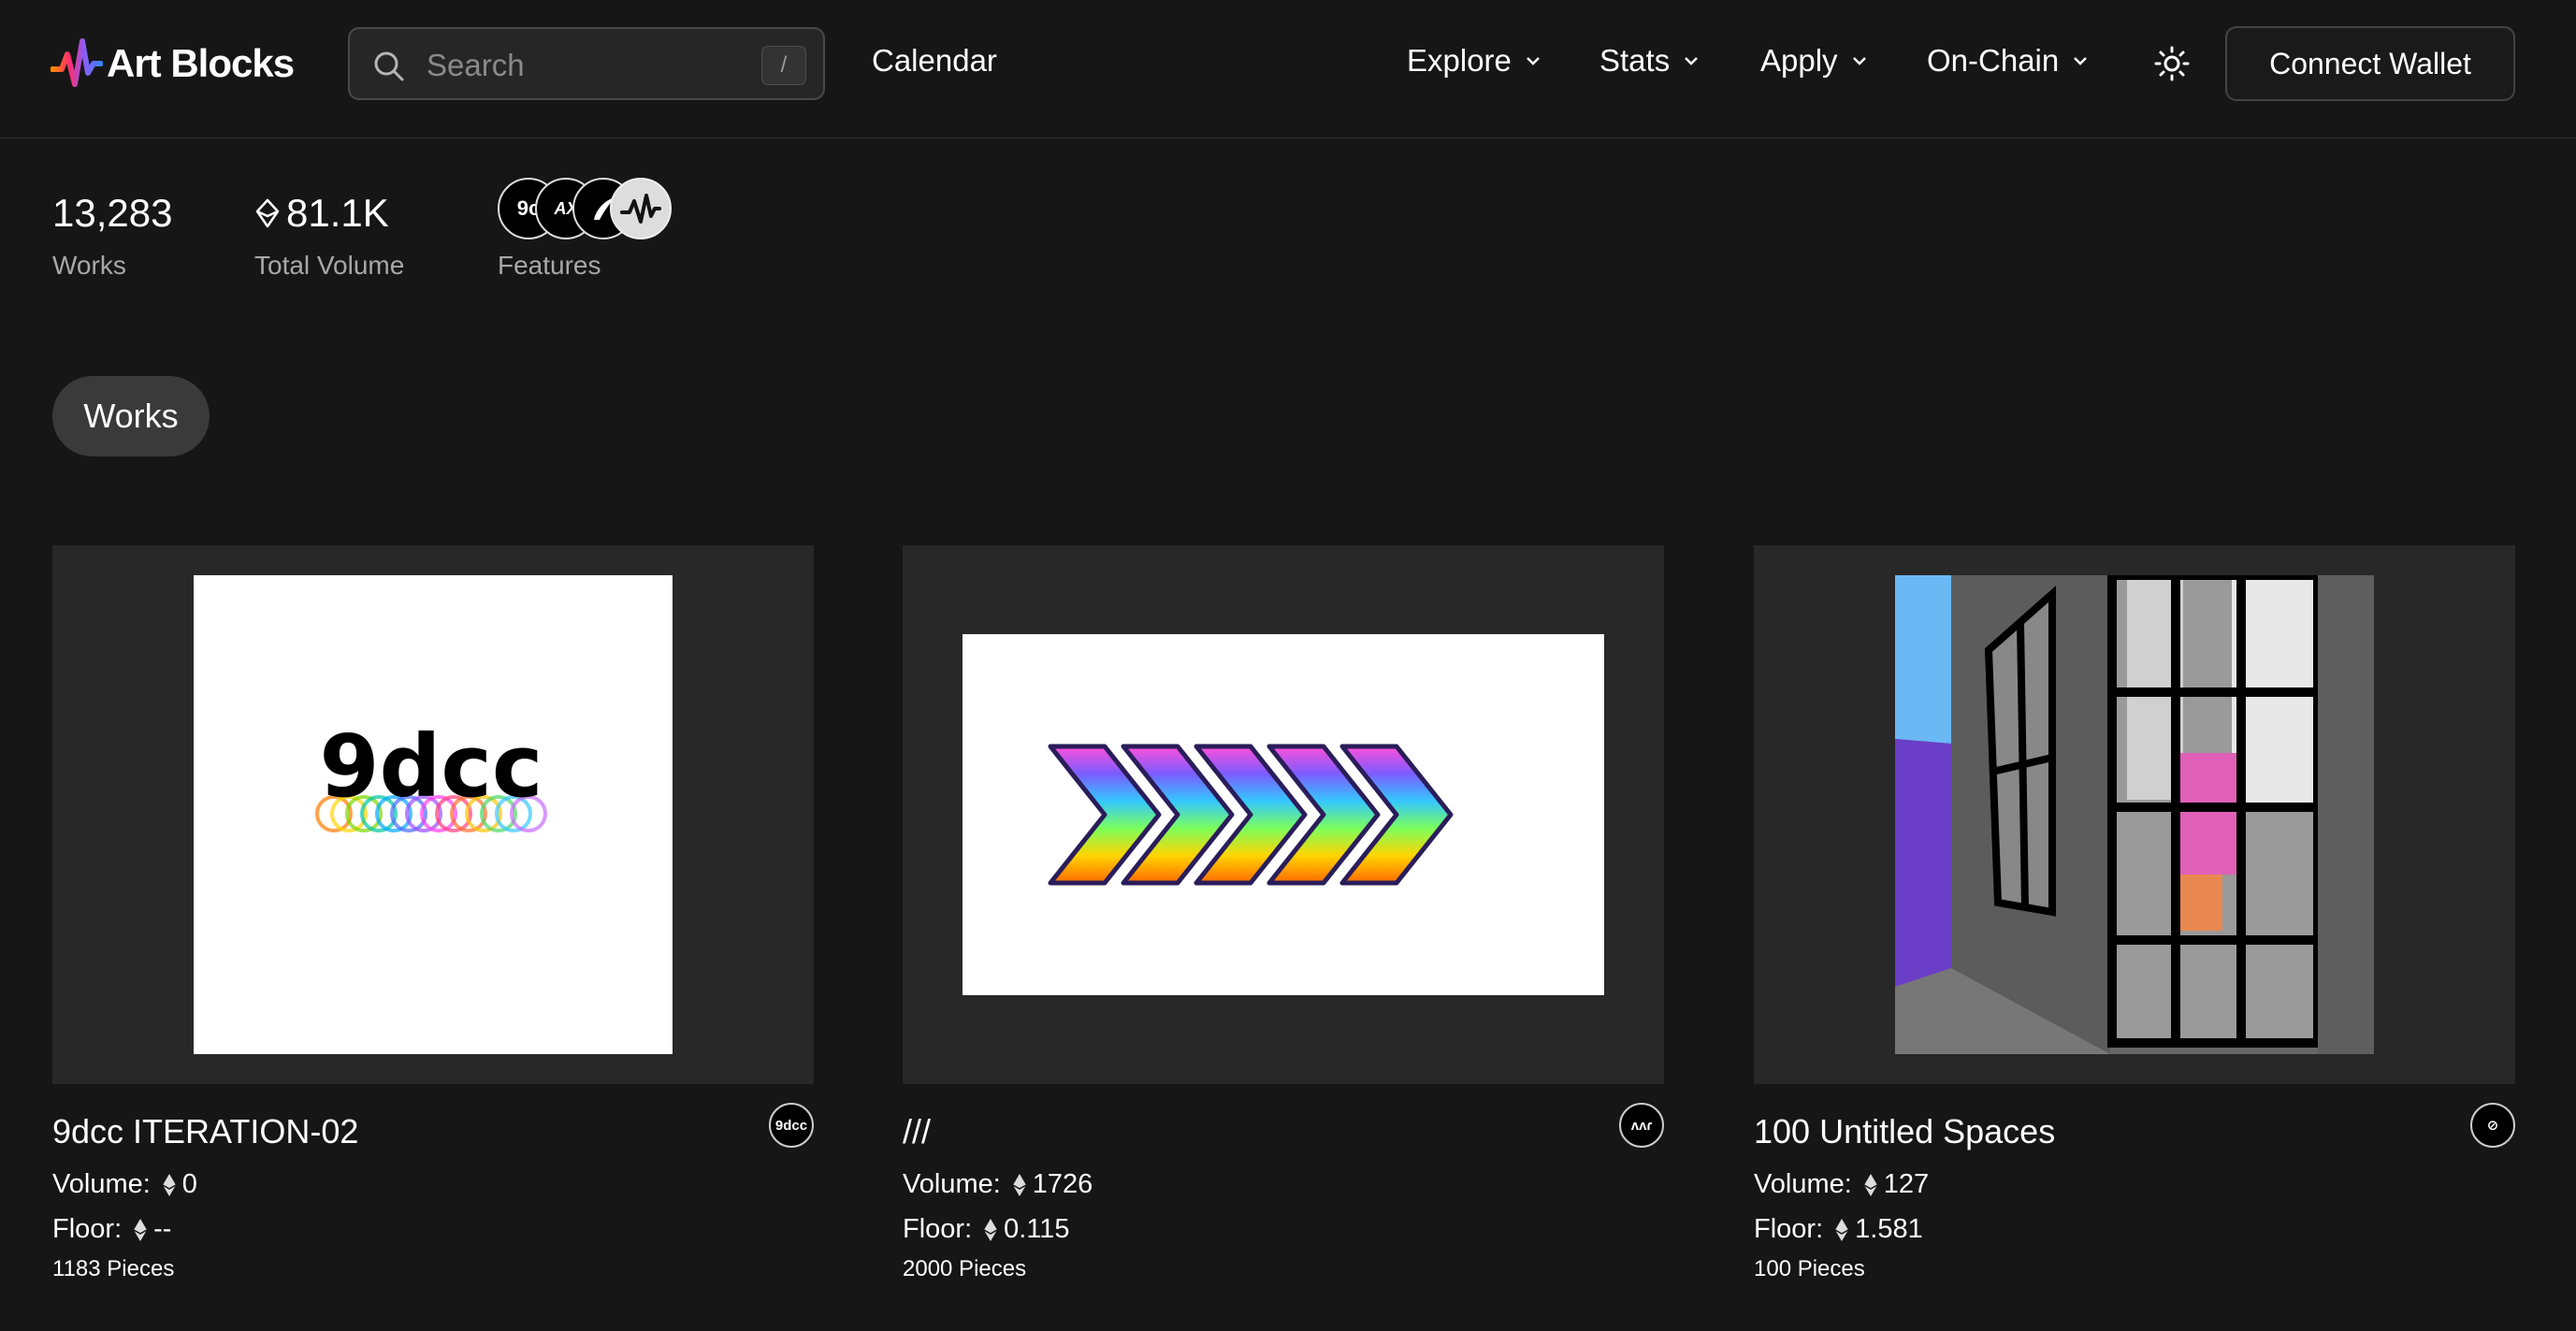  I want to click on card-image-frame: 9dcc, so click(433, 814).